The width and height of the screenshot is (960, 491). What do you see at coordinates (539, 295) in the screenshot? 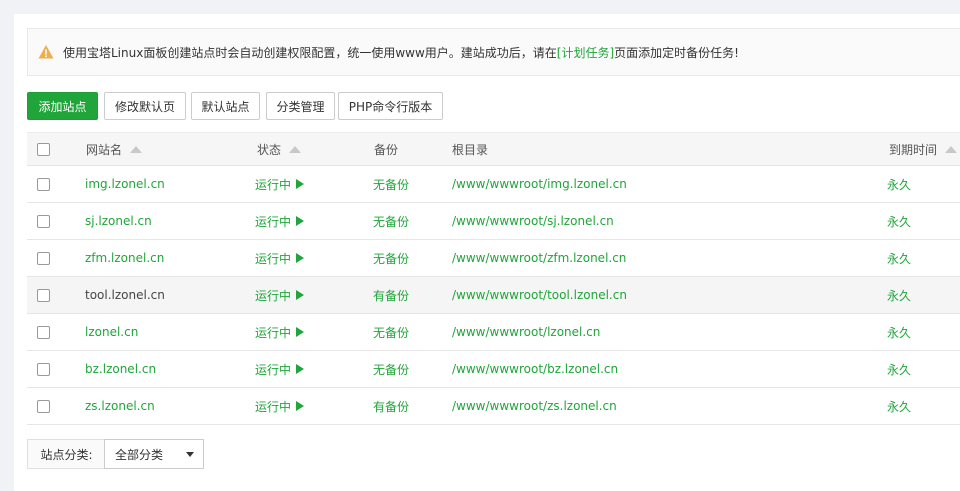
I see `root-dir-link: /www/wwwroot/tool.lzonel.cn` at bounding box center [539, 295].